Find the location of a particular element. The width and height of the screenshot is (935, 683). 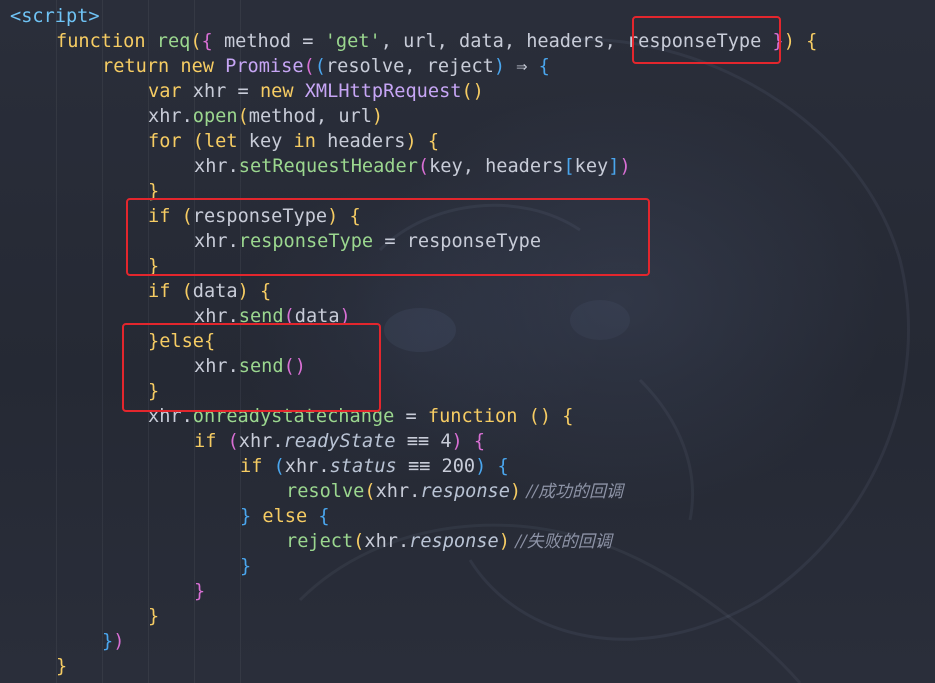

code-line: }) is located at coordinates (113, 641).